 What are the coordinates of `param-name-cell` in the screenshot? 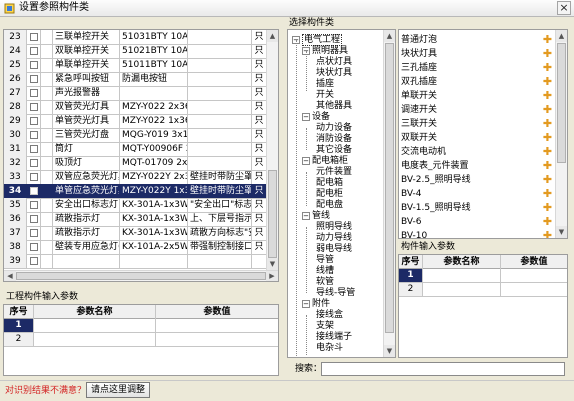 It's located at (95, 339).